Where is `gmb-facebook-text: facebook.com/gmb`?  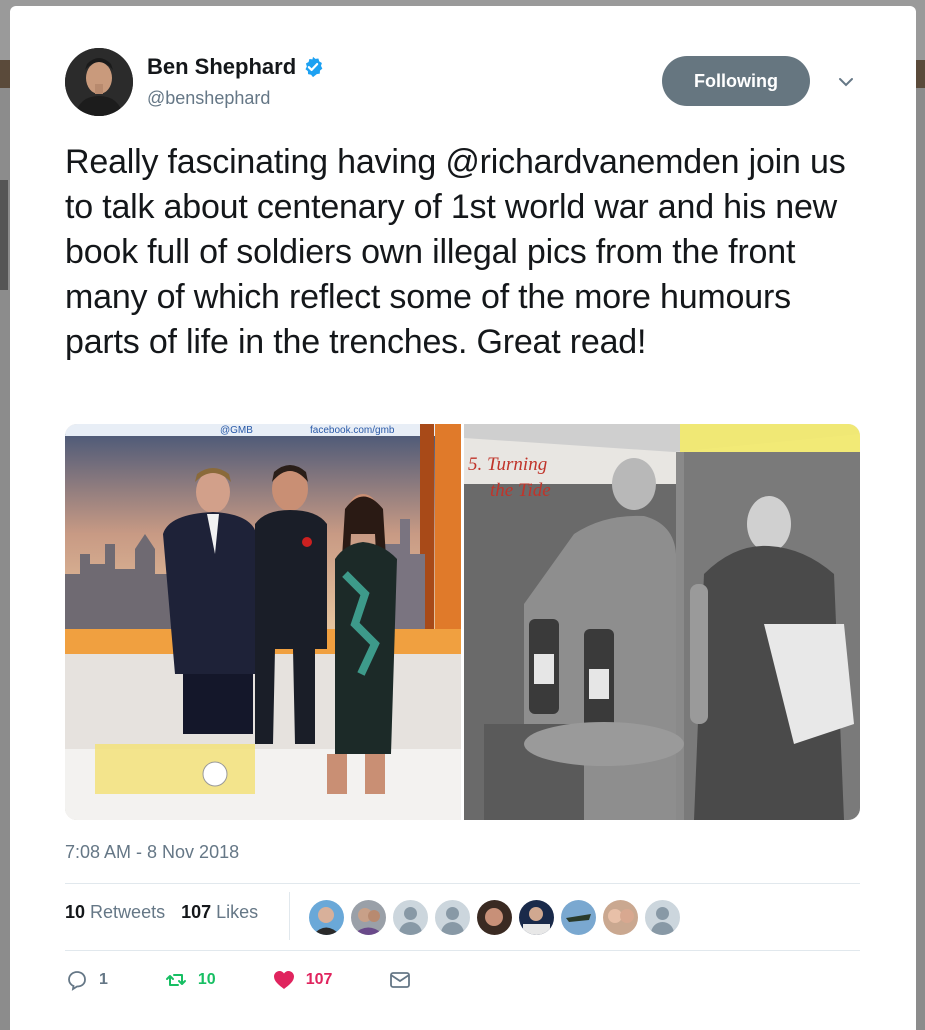 gmb-facebook-text: facebook.com/gmb is located at coordinates (352, 430).